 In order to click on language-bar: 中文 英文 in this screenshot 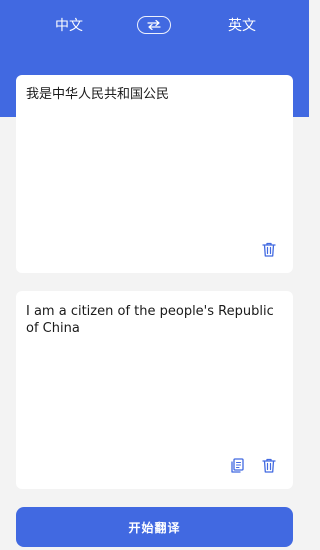, I will do `click(154, 26)`.